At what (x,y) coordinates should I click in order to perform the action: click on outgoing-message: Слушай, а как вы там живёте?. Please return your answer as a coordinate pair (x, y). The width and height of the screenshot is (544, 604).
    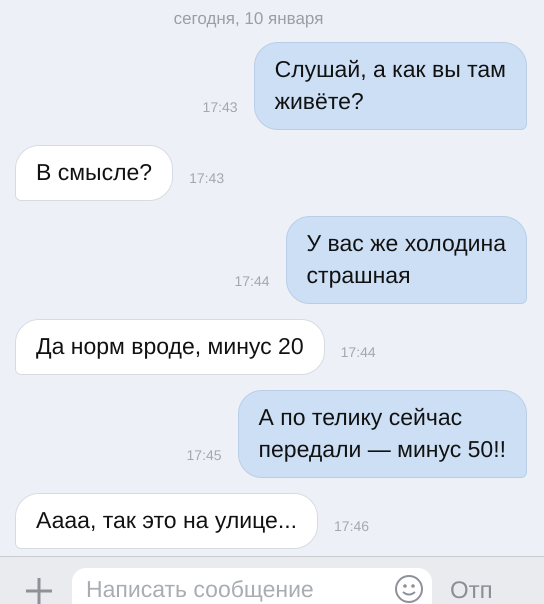
    Looking at the image, I should click on (390, 86).